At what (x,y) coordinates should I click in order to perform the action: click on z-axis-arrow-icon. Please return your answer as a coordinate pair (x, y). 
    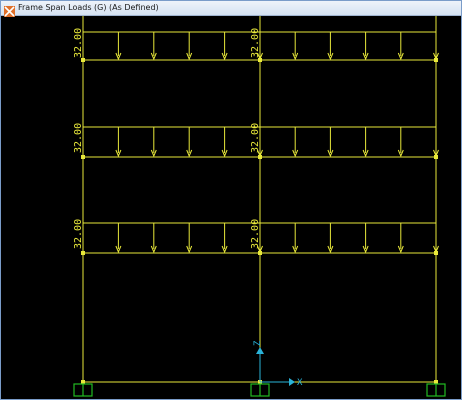
    Looking at the image, I should click on (260, 350).